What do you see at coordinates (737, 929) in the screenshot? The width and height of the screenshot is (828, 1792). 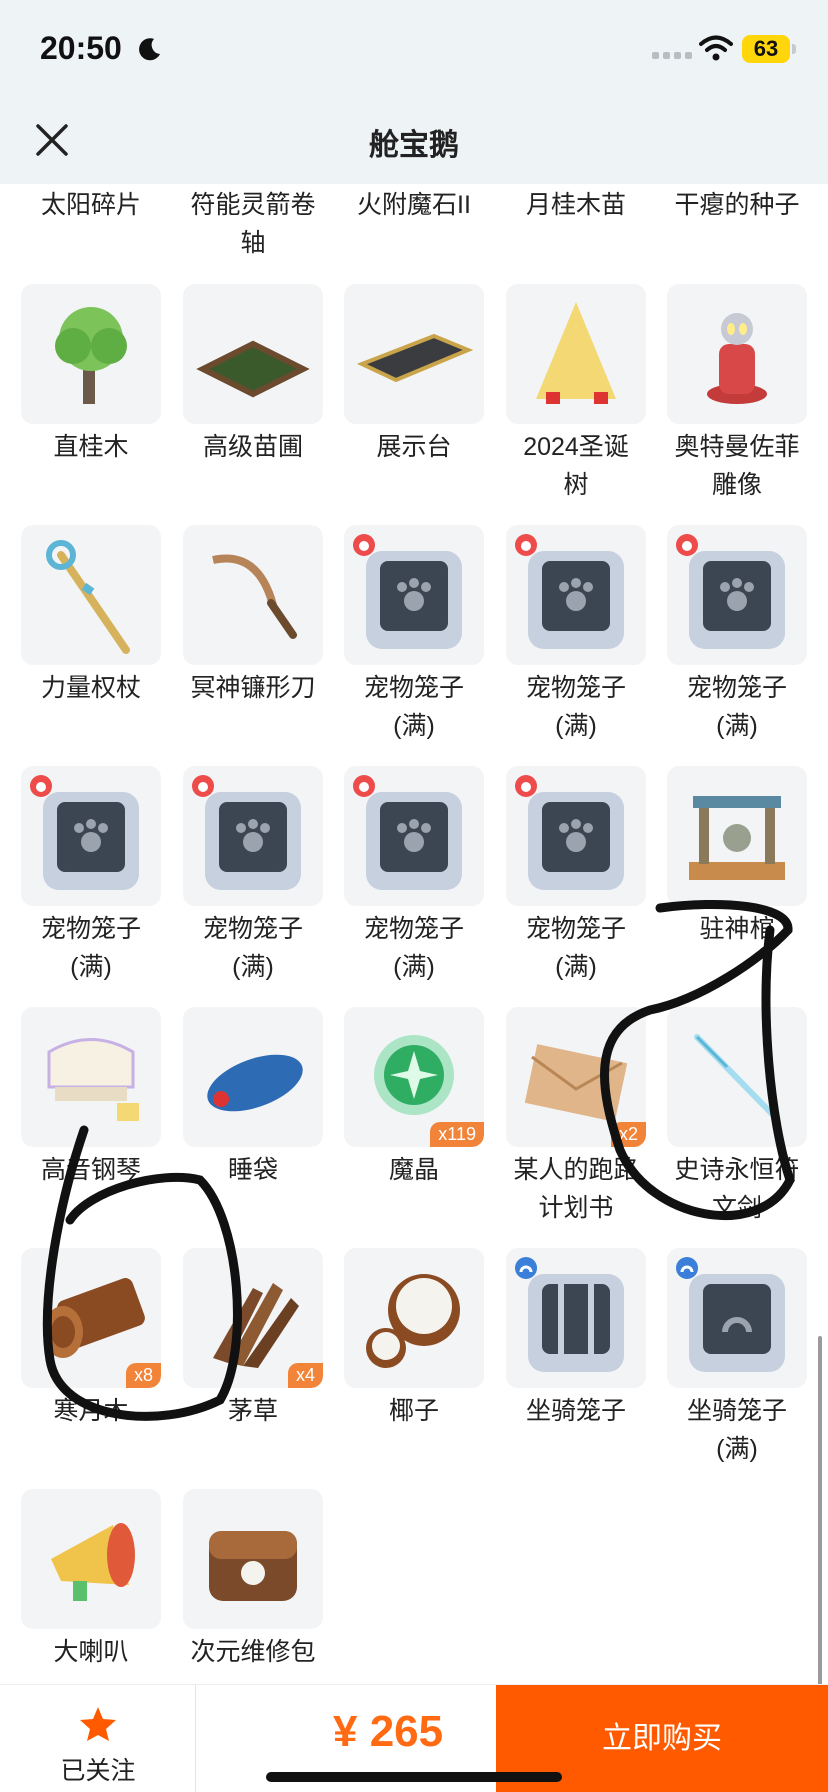 I see `item-label: 驻神棺` at bounding box center [737, 929].